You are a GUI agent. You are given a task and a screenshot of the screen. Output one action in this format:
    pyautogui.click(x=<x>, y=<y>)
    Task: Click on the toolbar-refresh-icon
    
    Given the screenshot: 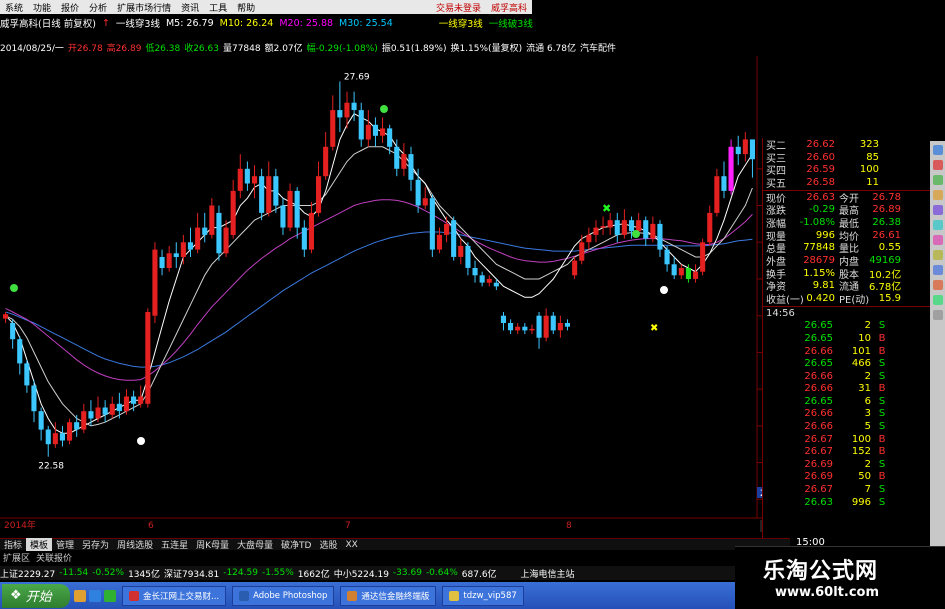 What is the action you would take?
    pyautogui.click(x=937, y=300)
    